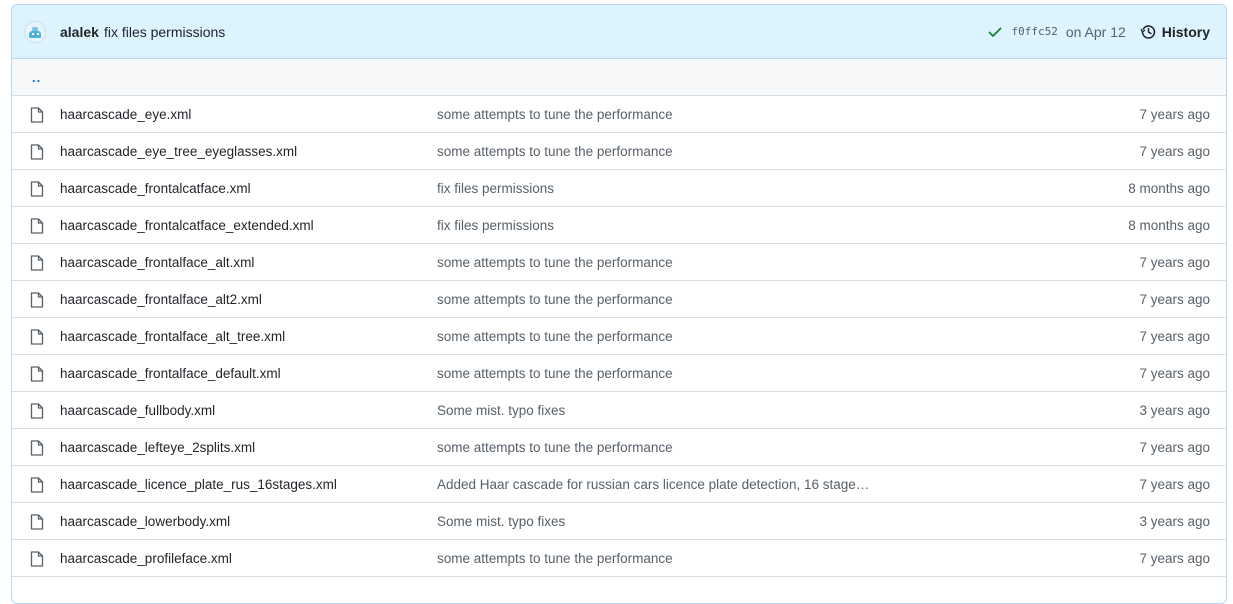  Describe the element at coordinates (1034, 31) in the screenshot. I see `commit-sha-link: f0ffc52` at that location.